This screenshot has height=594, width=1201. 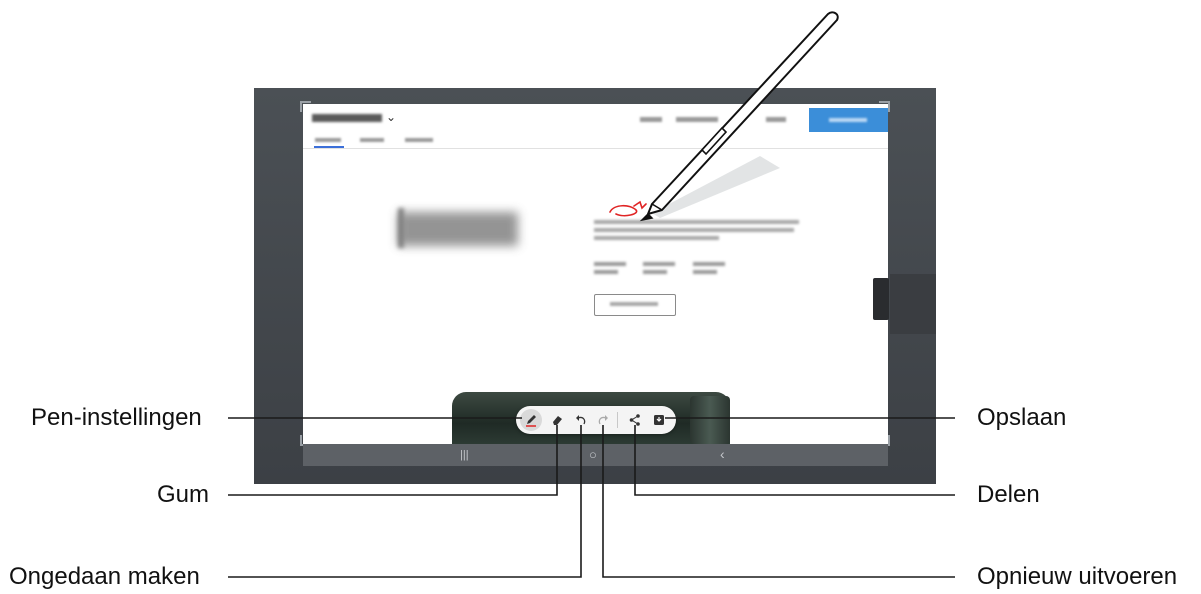 What do you see at coordinates (183, 494) in the screenshot?
I see `callout-eraser: Gum` at bounding box center [183, 494].